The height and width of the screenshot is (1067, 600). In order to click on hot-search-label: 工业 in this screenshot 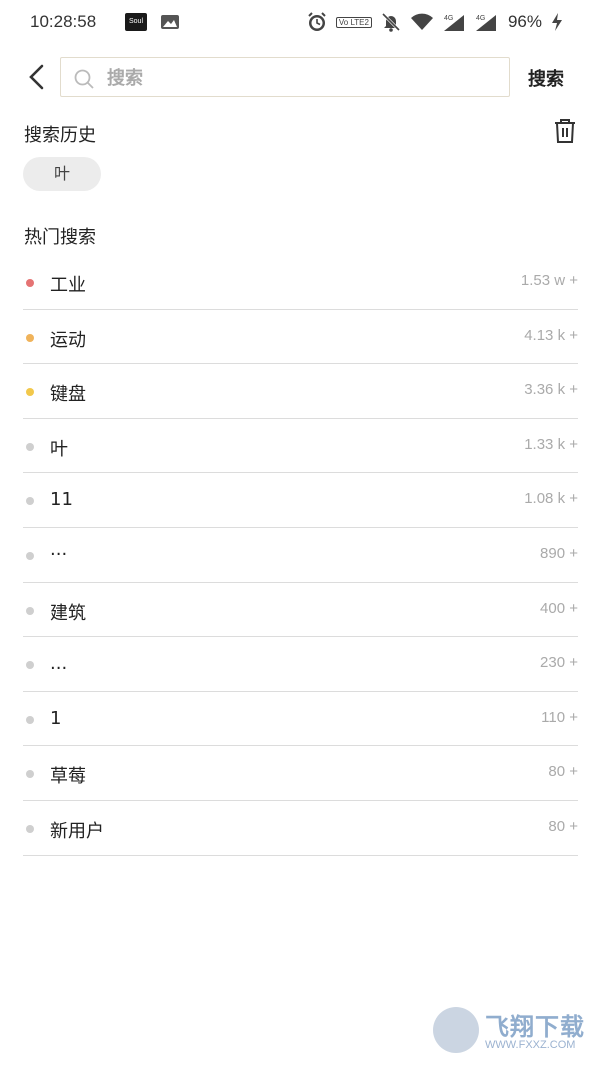, I will do `click(68, 285)`.